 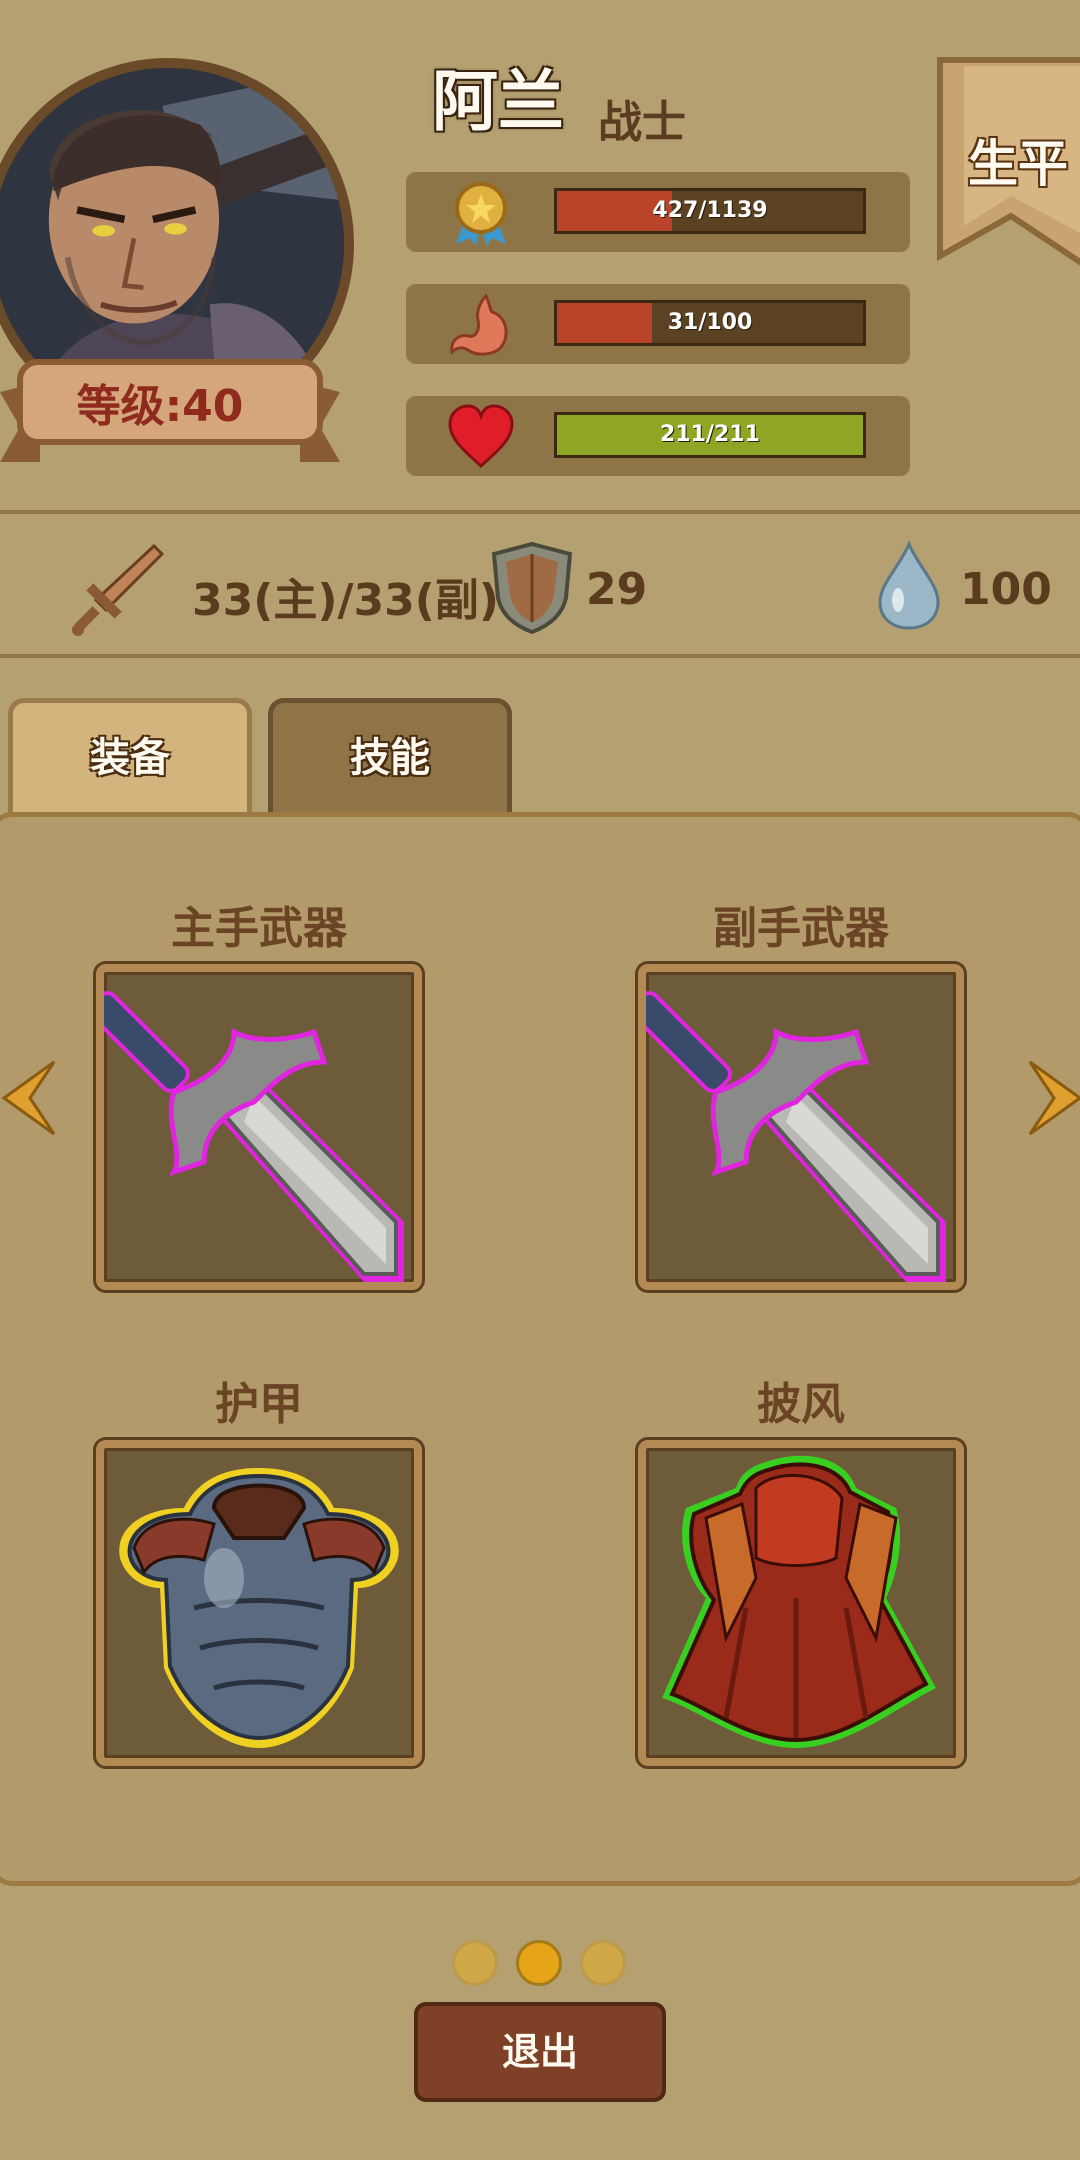 What do you see at coordinates (1006, 589) in the screenshot?
I see `water-value: 100` at bounding box center [1006, 589].